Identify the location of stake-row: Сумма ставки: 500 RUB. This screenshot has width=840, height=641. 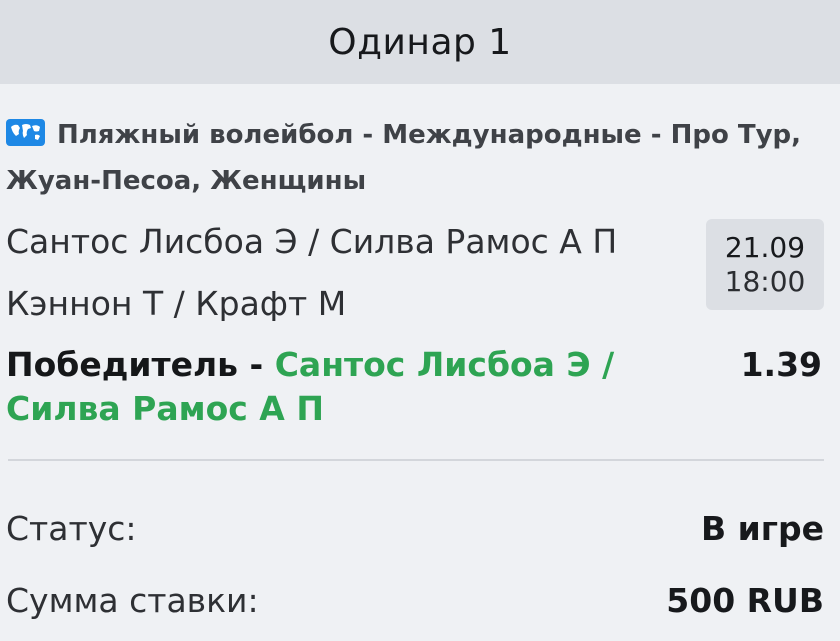
(415, 601).